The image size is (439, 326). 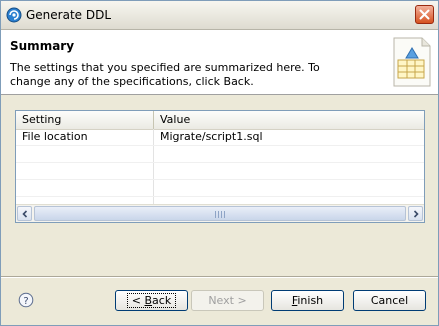 I want to click on horizontal-scrollbar, so click(x=220, y=213).